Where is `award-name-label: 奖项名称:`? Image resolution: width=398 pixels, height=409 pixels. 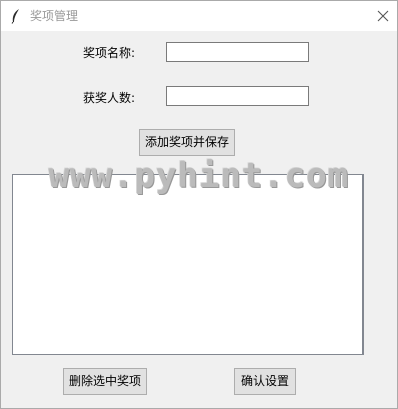 award-name-label: 奖项名称: is located at coordinates (109, 53).